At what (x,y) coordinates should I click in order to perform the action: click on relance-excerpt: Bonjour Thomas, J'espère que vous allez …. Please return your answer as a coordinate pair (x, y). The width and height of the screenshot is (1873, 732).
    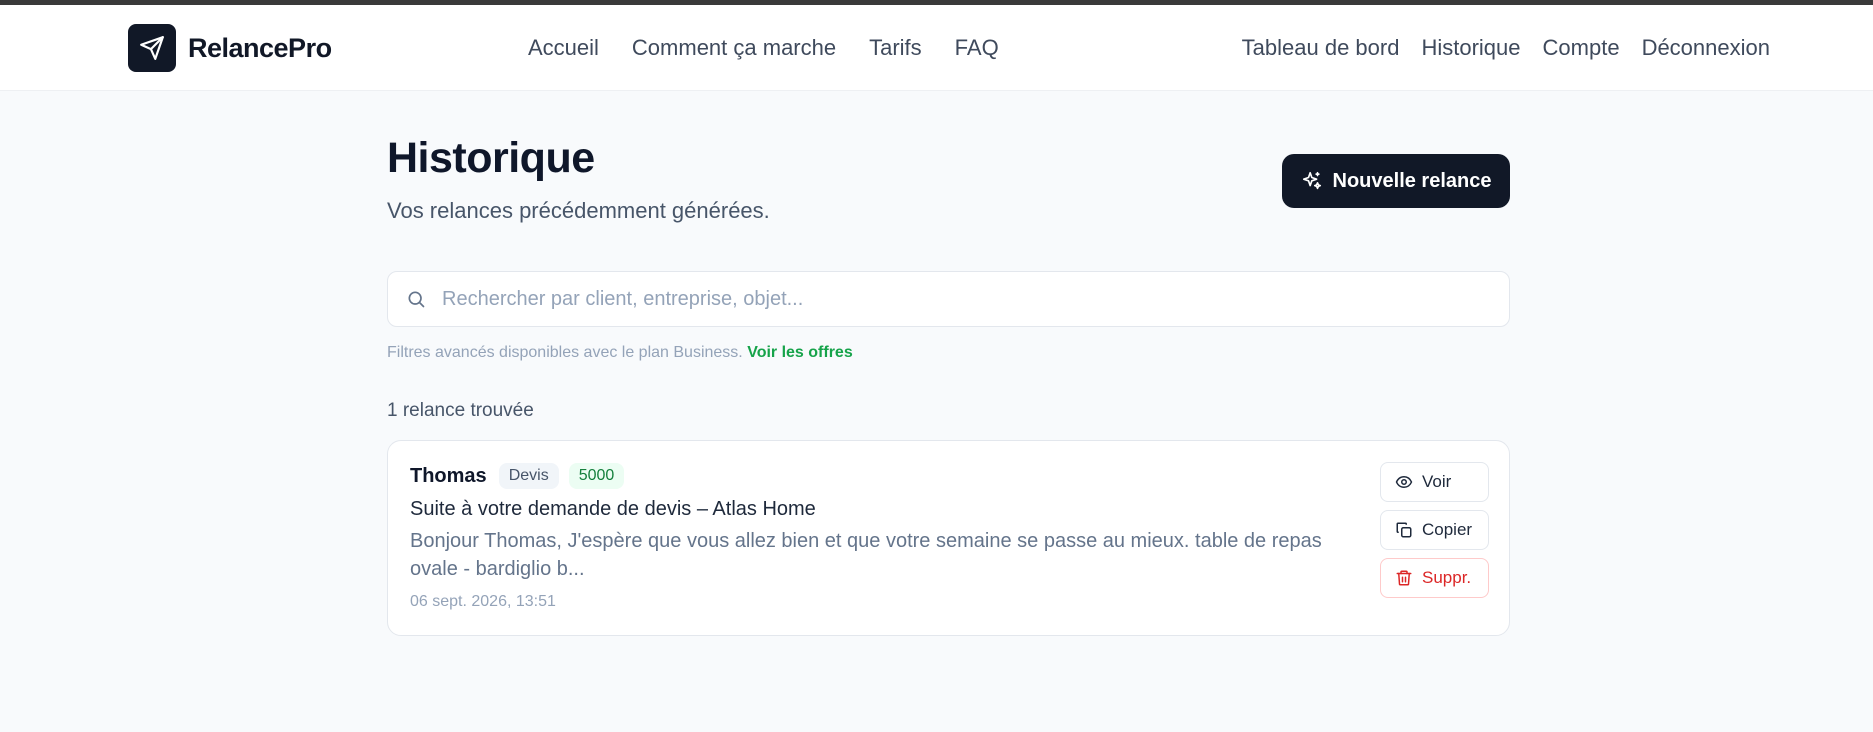
    Looking at the image, I should click on (866, 555).